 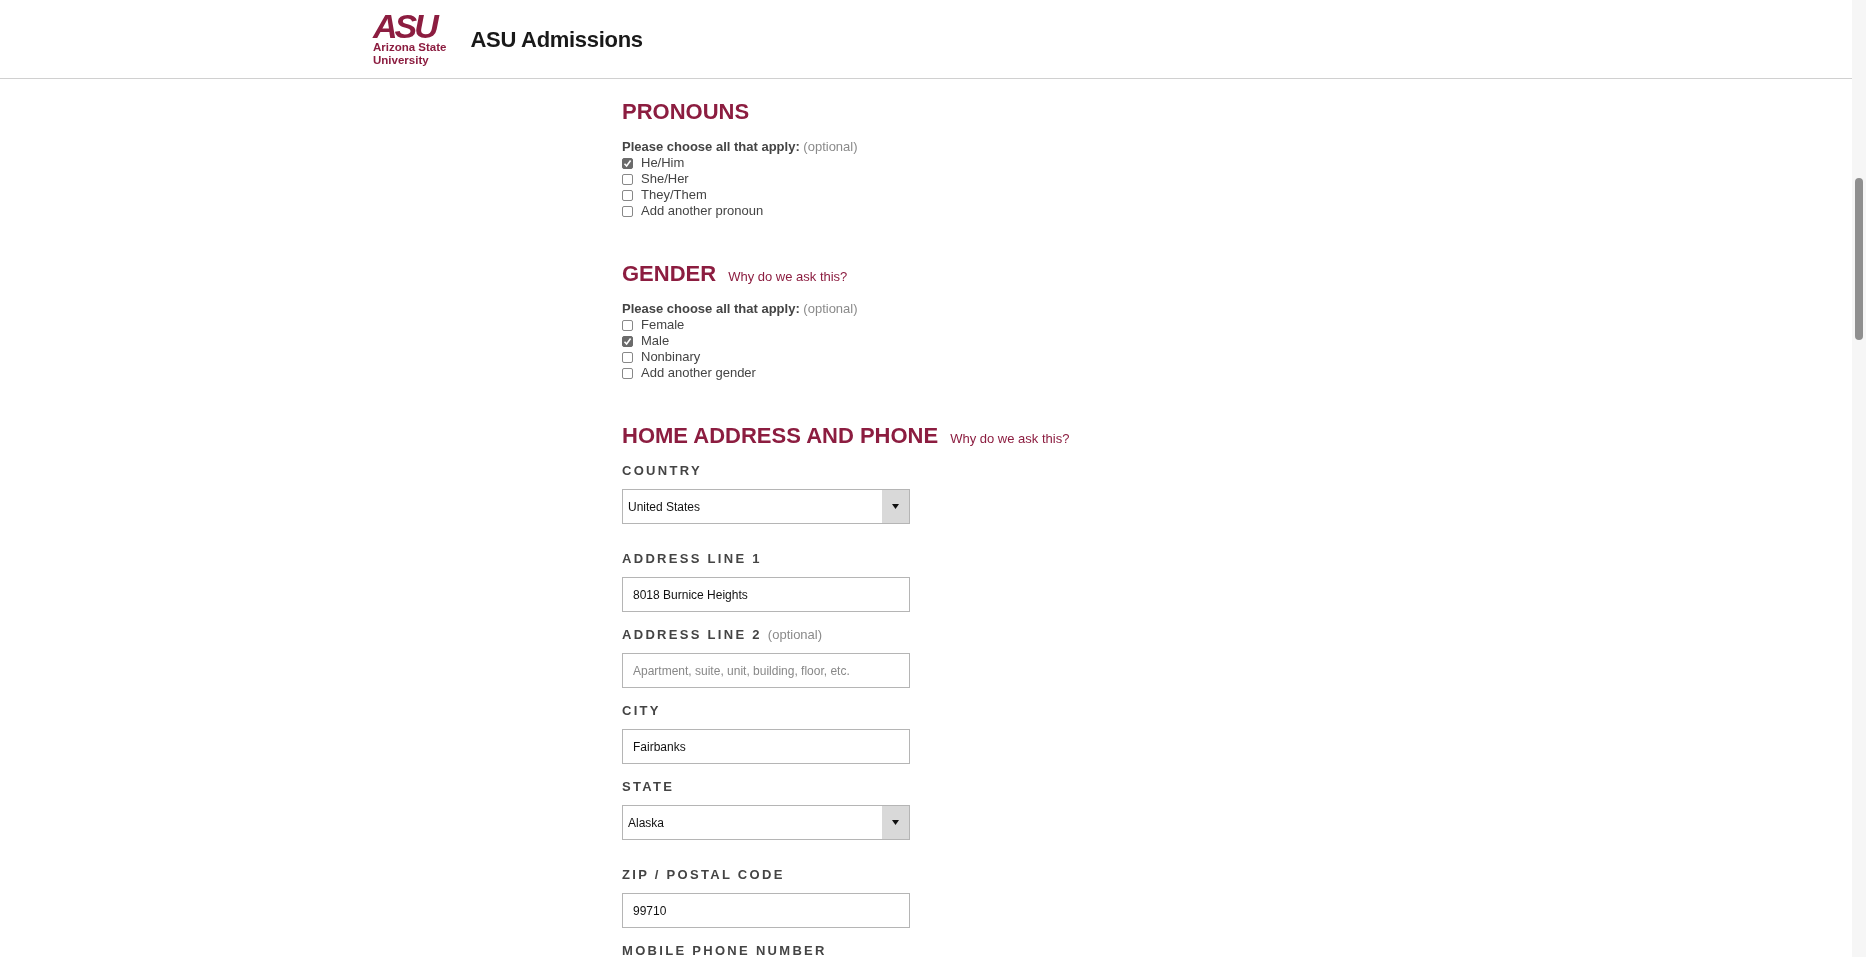 I want to click on option-label: She/Her, so click(x=665, y=179).